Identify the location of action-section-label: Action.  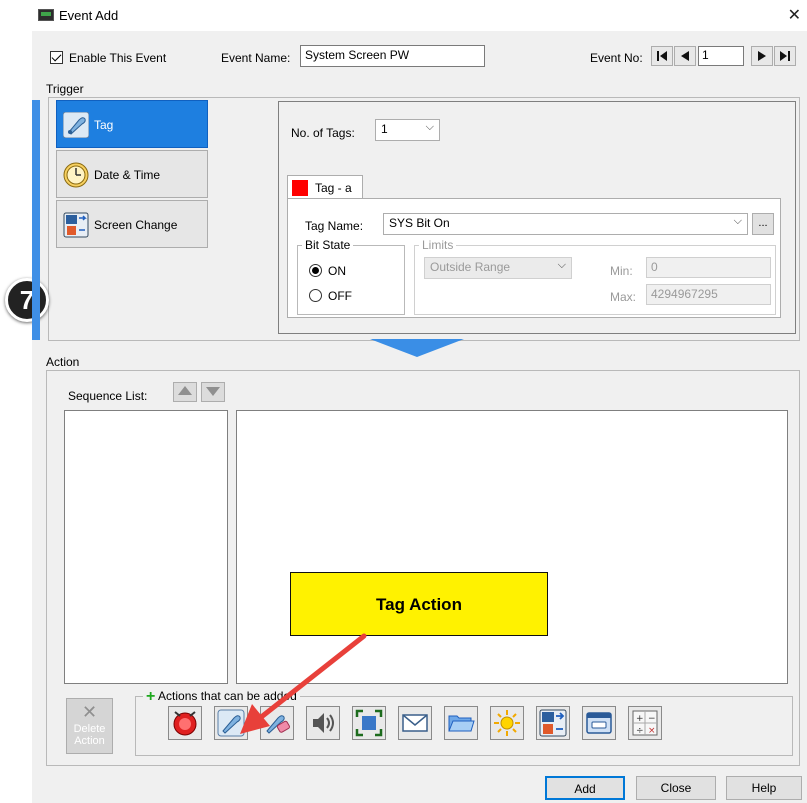
(63, 362).